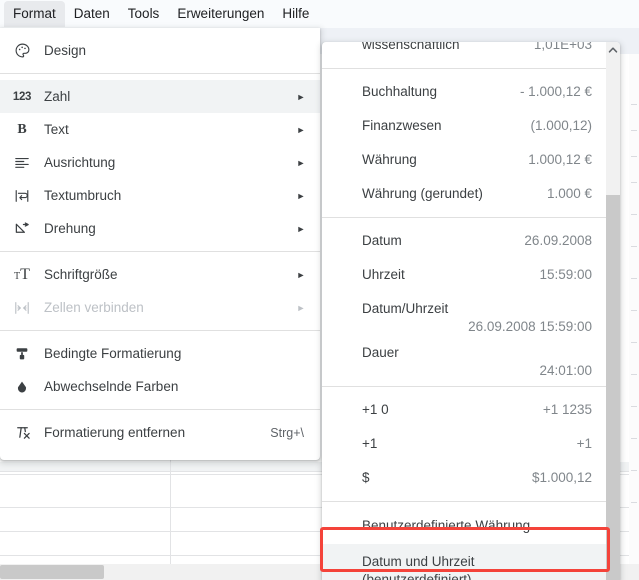  What do you see at coordinates (530, 326) in the screenshot?
I see `submenu-item-sample: 26.09.2008 15:59:00` at bounding box center [530, 326].